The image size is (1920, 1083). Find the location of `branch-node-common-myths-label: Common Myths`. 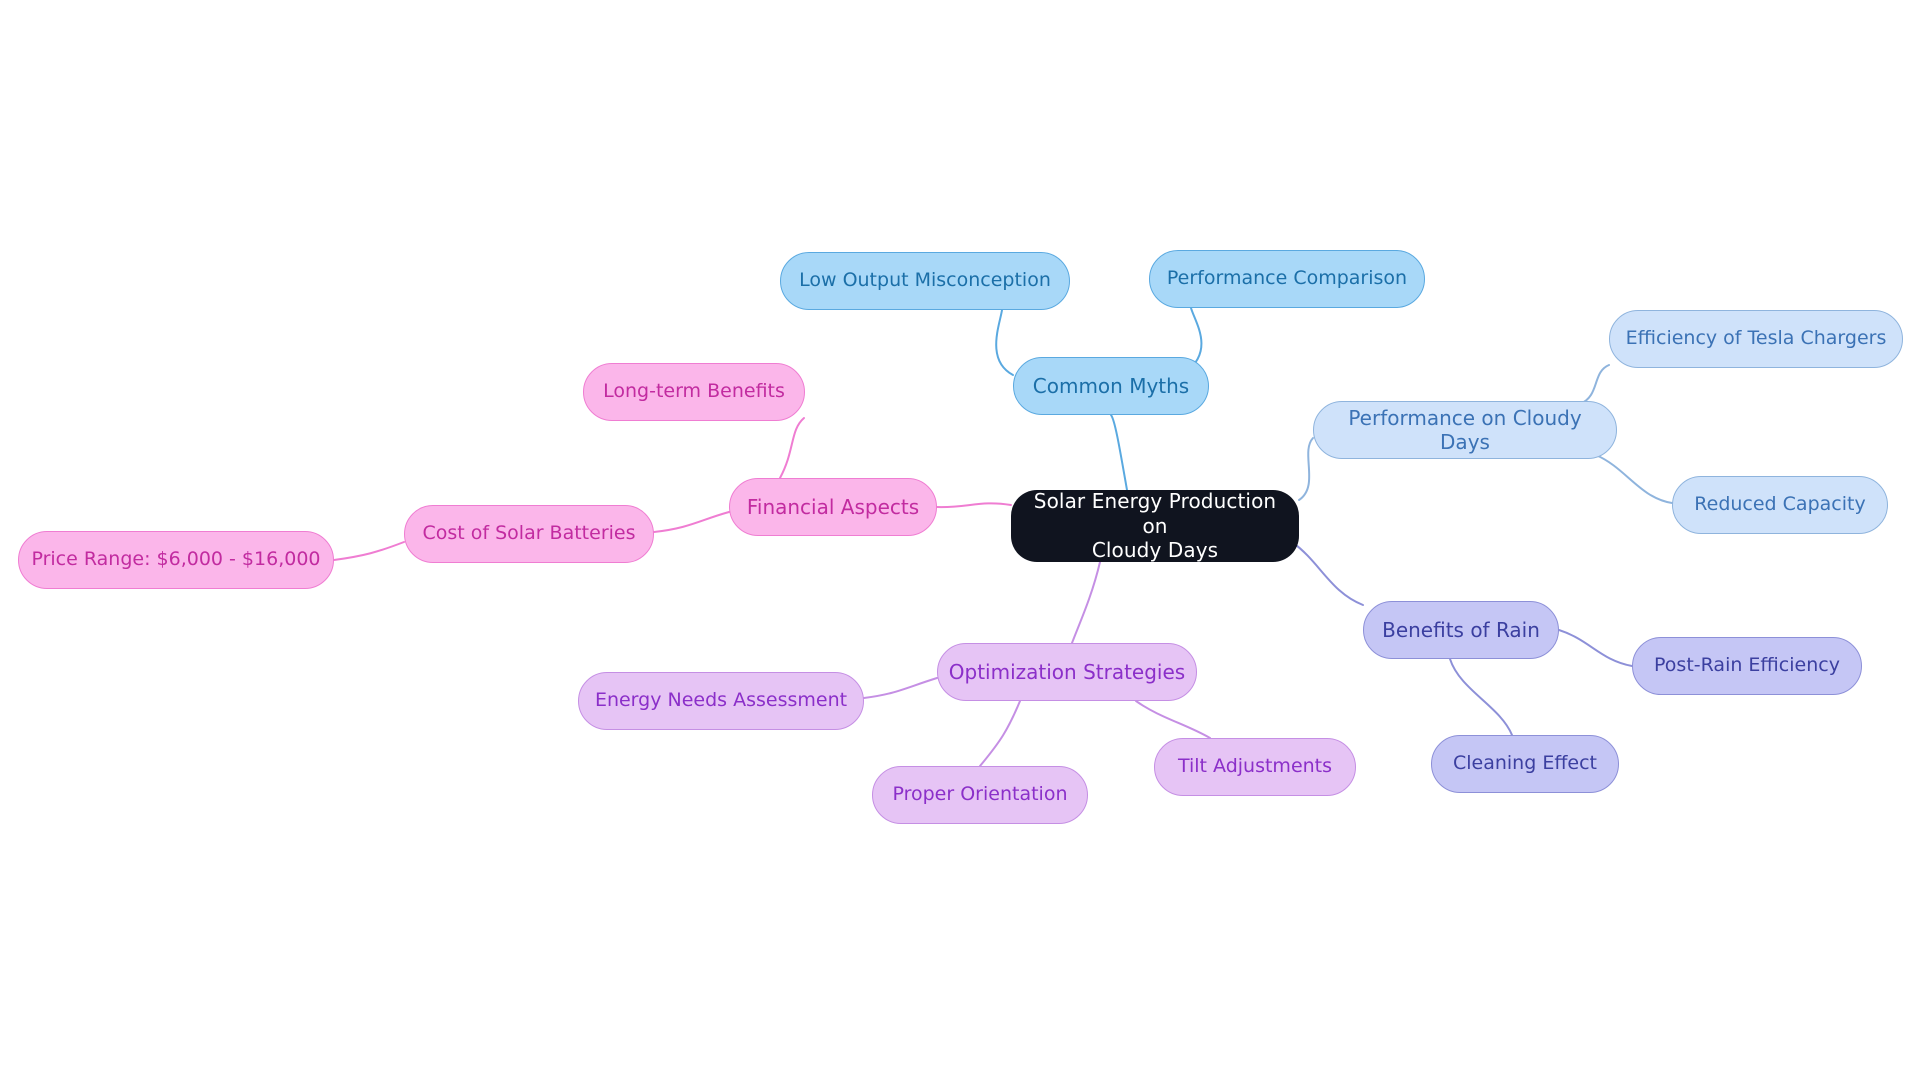

branch-node-common-myths-label: Common Myths is located at coordinates (1111, 385).